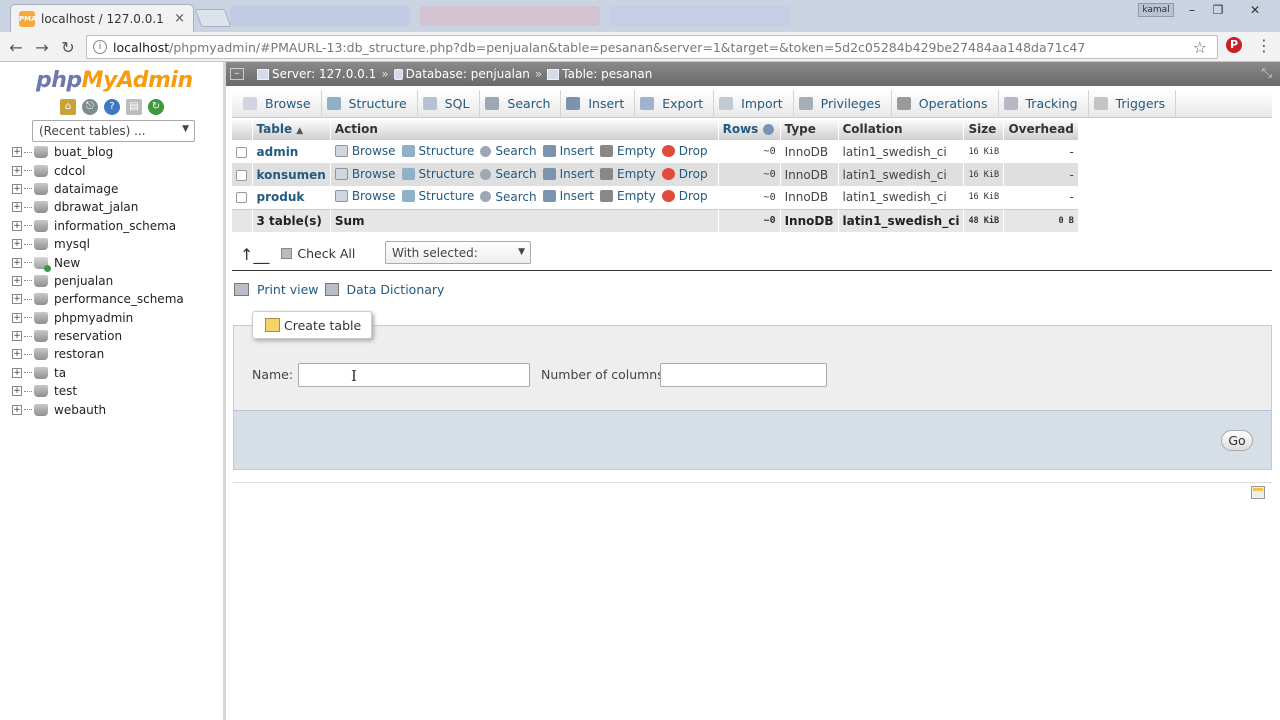 The image size is (1280, 720). What do you see at coordinates (768, 129) in the screenshot?
I see `help-icon` at bounding box center [768, 129].